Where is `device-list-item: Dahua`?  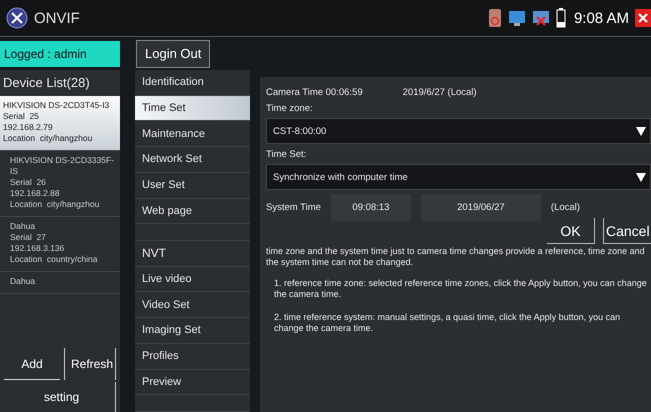
device-list-item: Dahua is located at coordinates (60, 283).